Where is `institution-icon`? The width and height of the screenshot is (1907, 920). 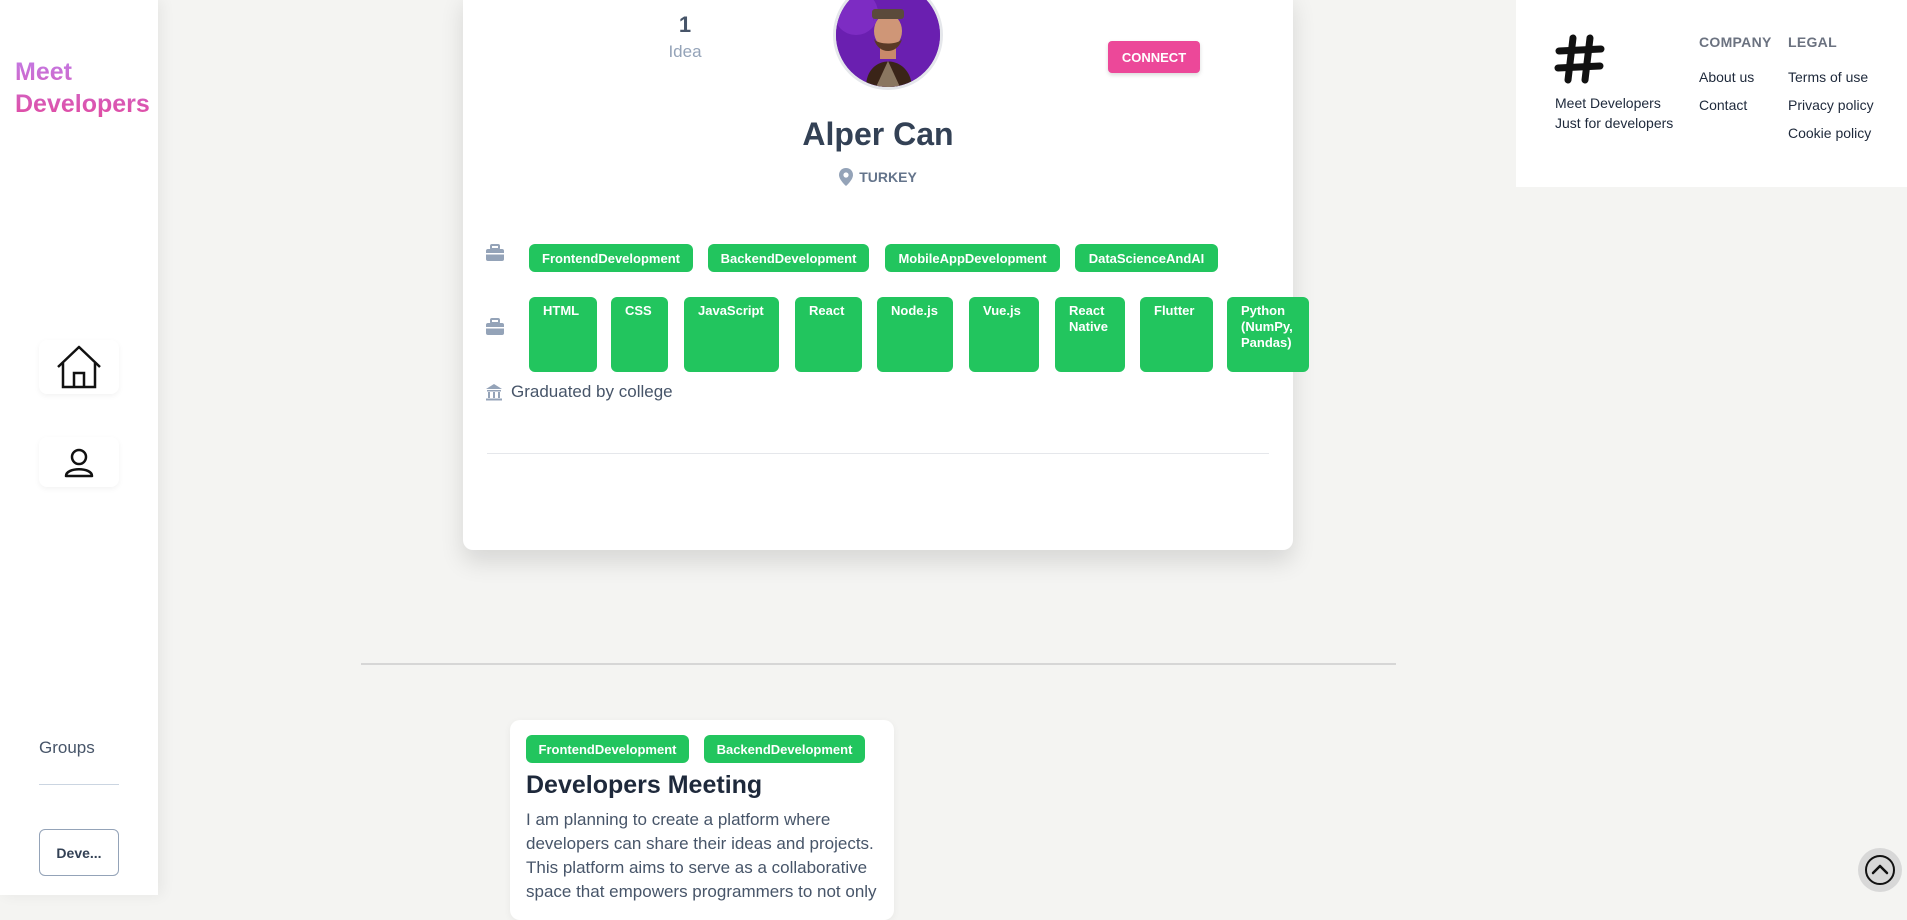 institution-icon is located at coordinates (494, 392).